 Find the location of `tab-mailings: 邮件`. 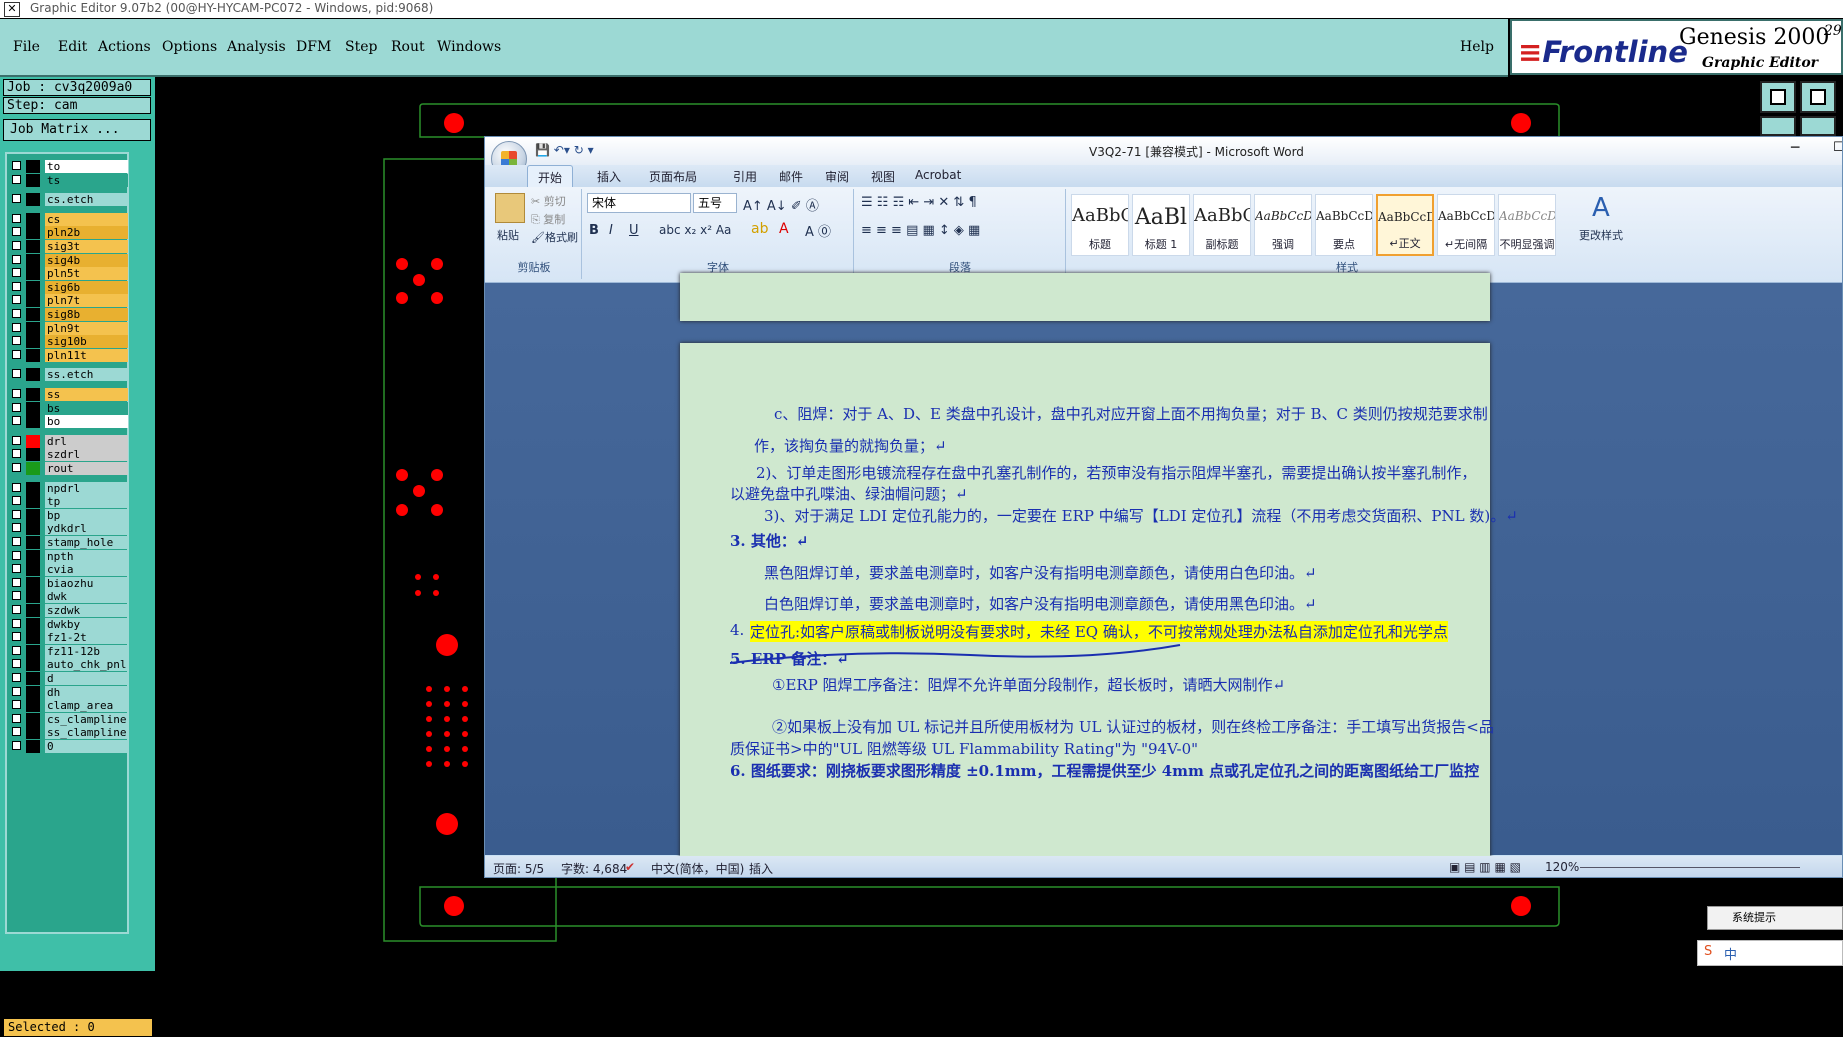

tab-mailings: 邮件 is located at coordinates (791, 176).